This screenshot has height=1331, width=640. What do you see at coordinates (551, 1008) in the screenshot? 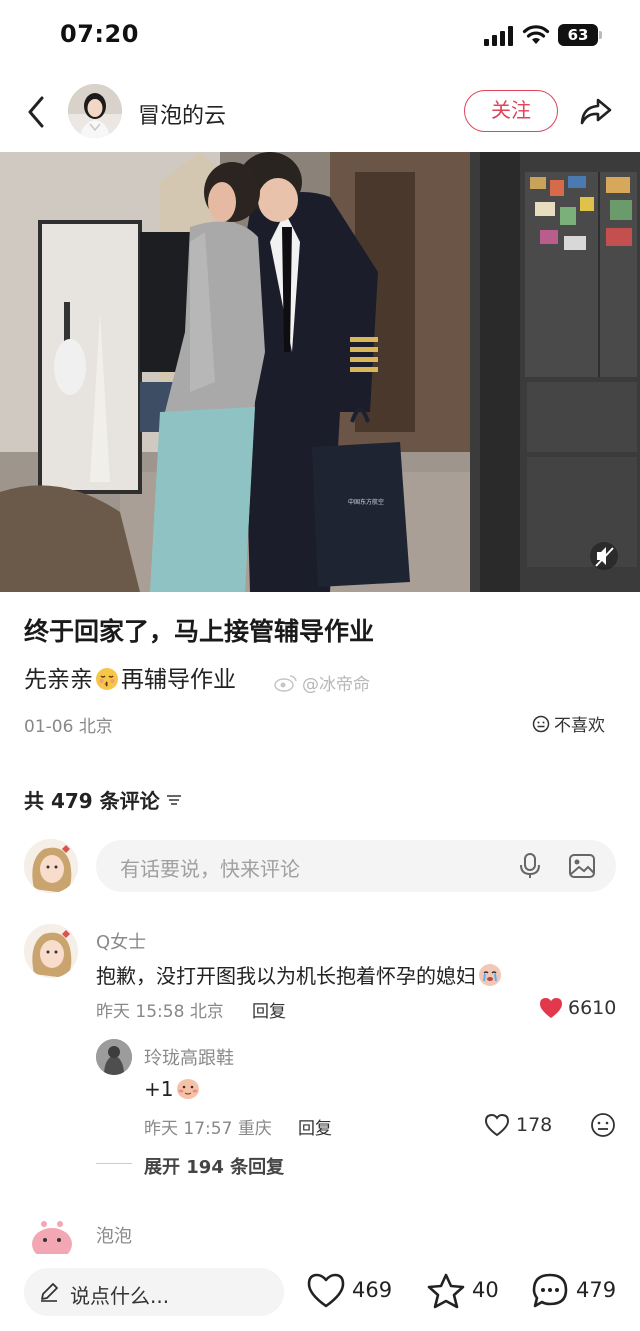
I see `heart-filled-icon` at bounding box center [551, 1008].